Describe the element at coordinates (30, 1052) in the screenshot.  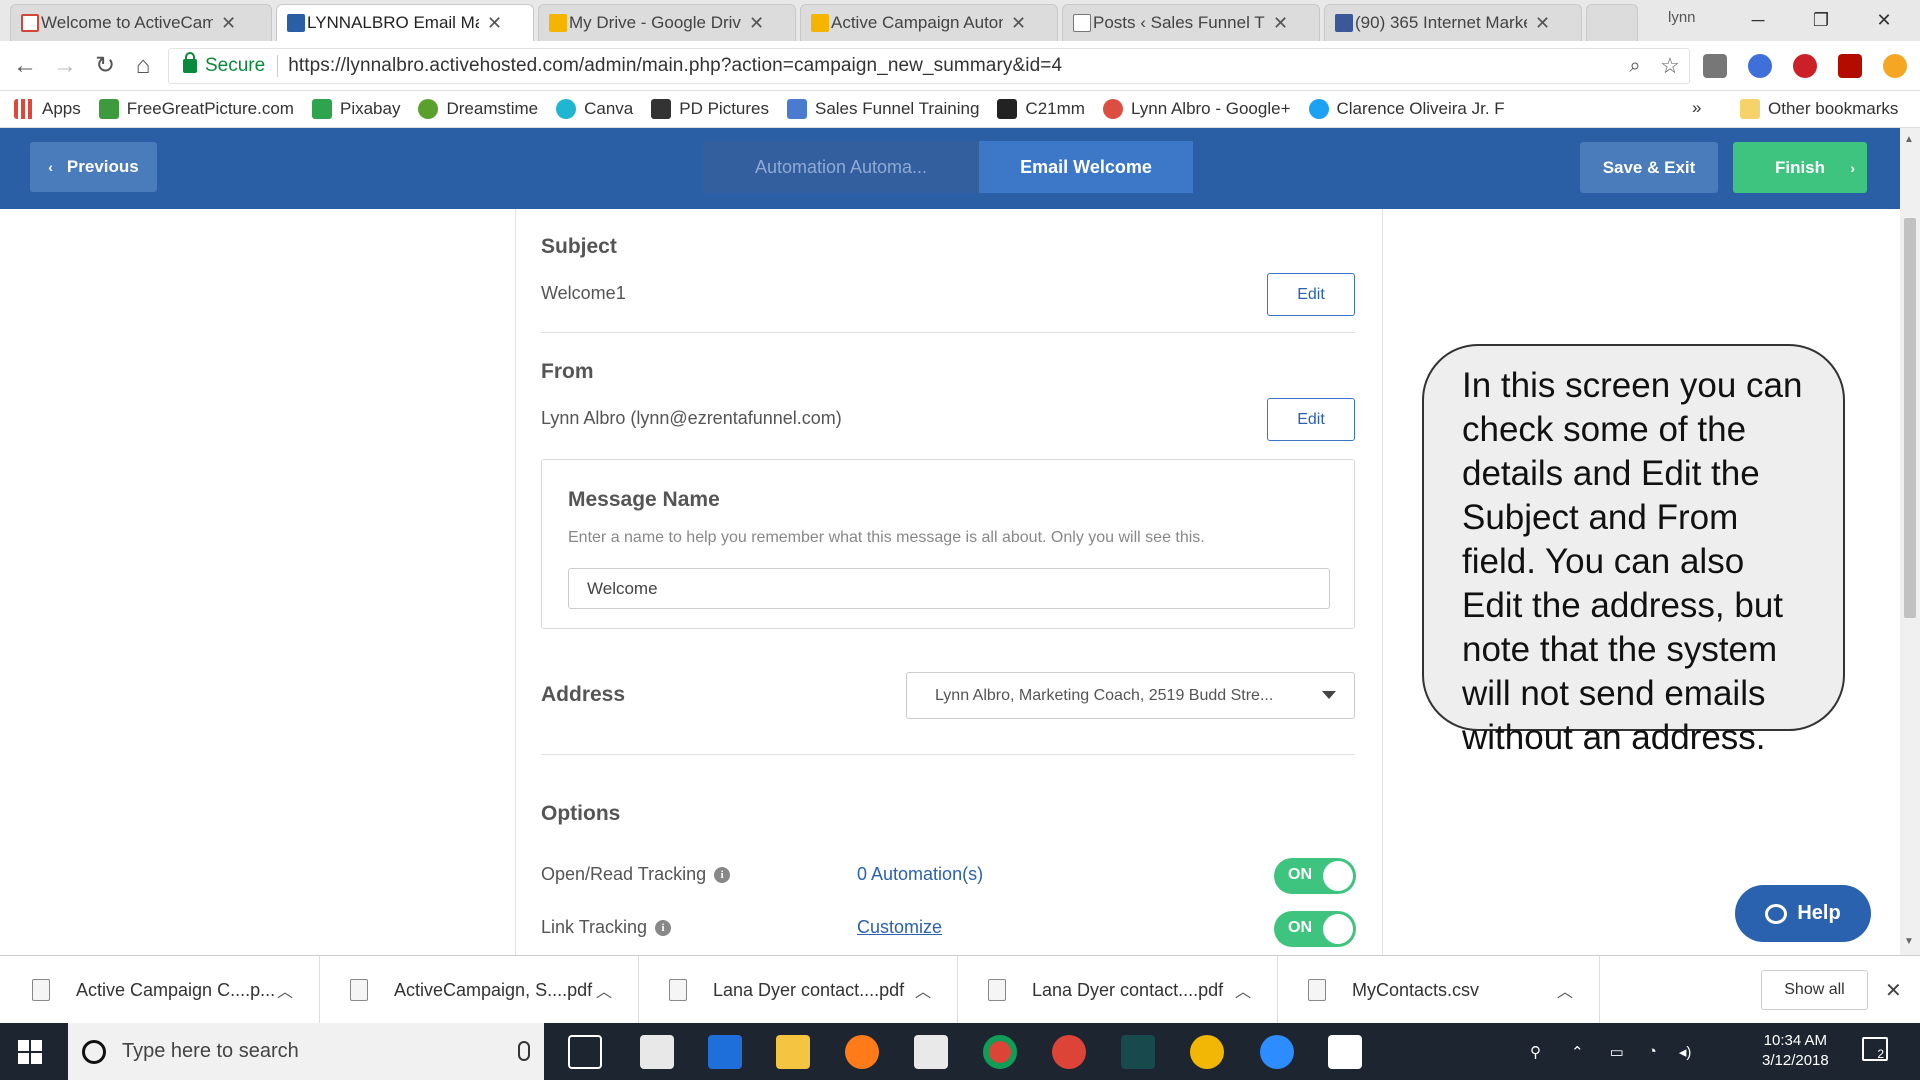
I see `windows-start-icon` at that location.